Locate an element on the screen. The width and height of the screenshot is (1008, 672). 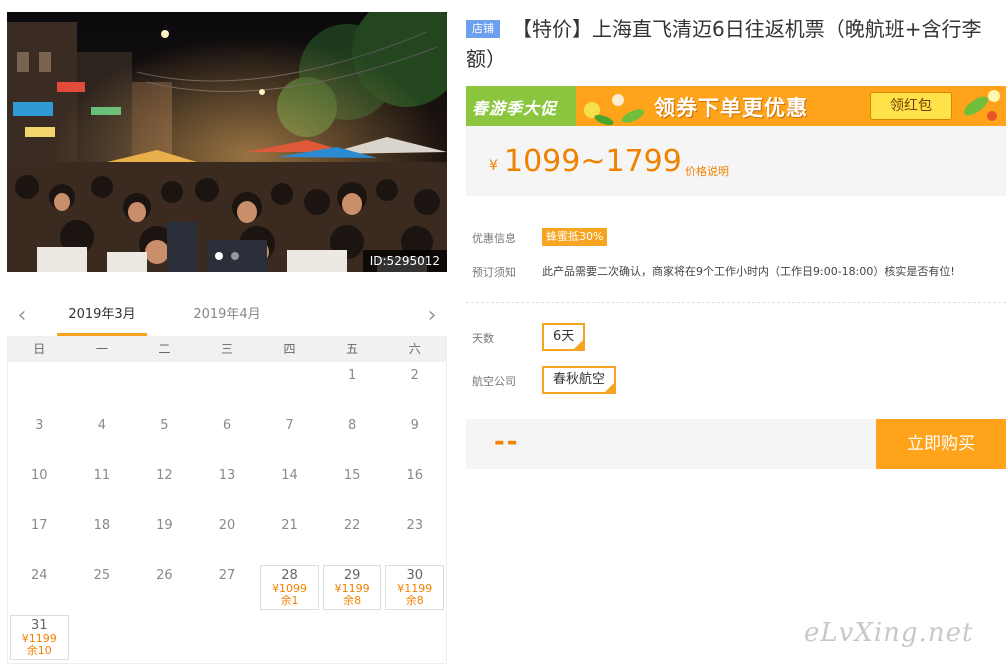
calendar-day-8: 8 is located at coordinates (352, 437).